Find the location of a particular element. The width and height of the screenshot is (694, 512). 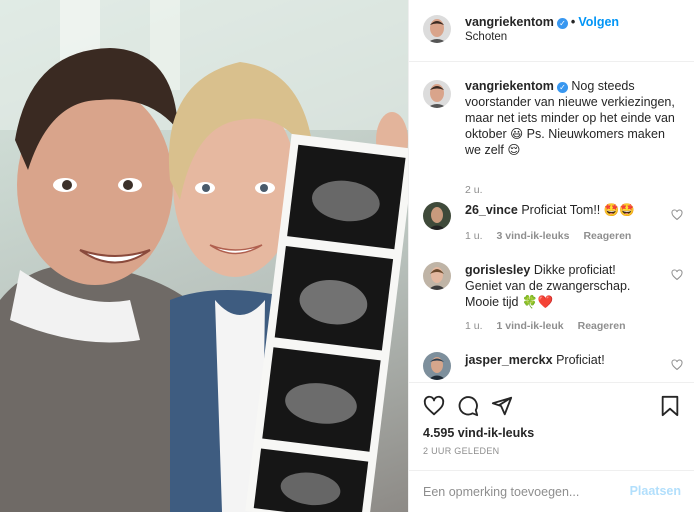

caption-avatar-image is located at coordinates (437, 94).